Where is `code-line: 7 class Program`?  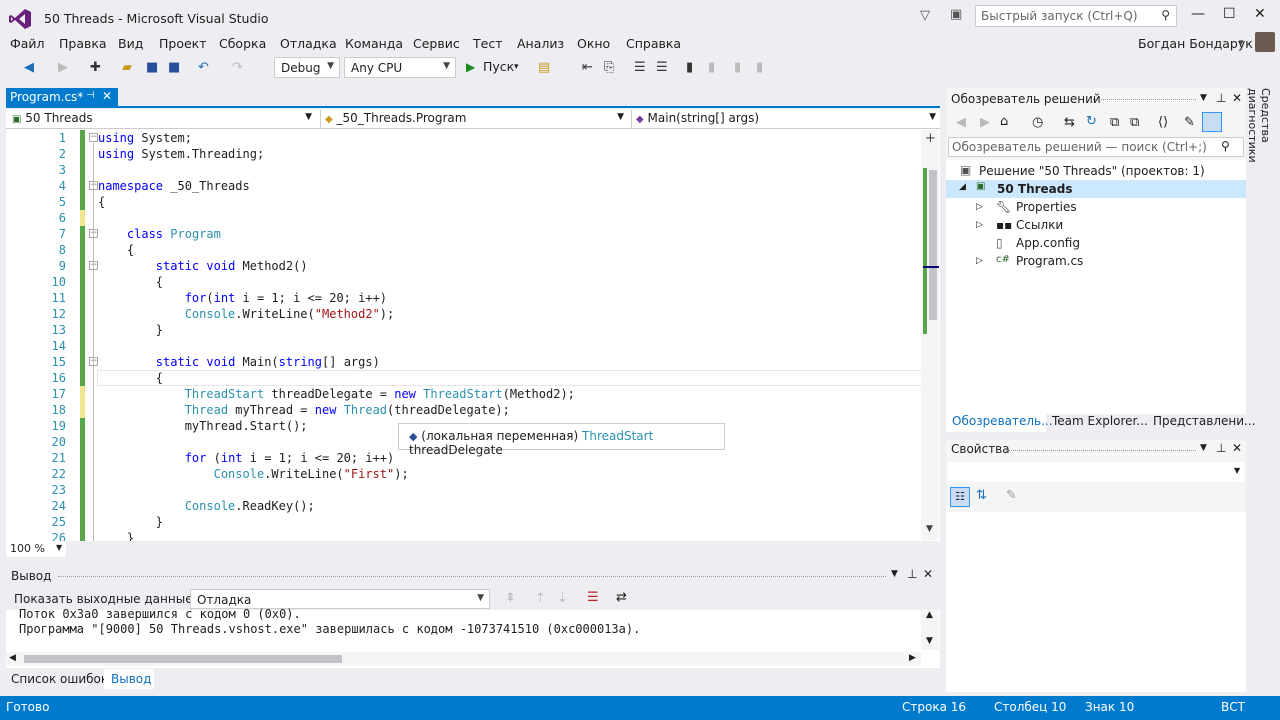
code-line: 7 class Program is located at coordinates (463, 234).